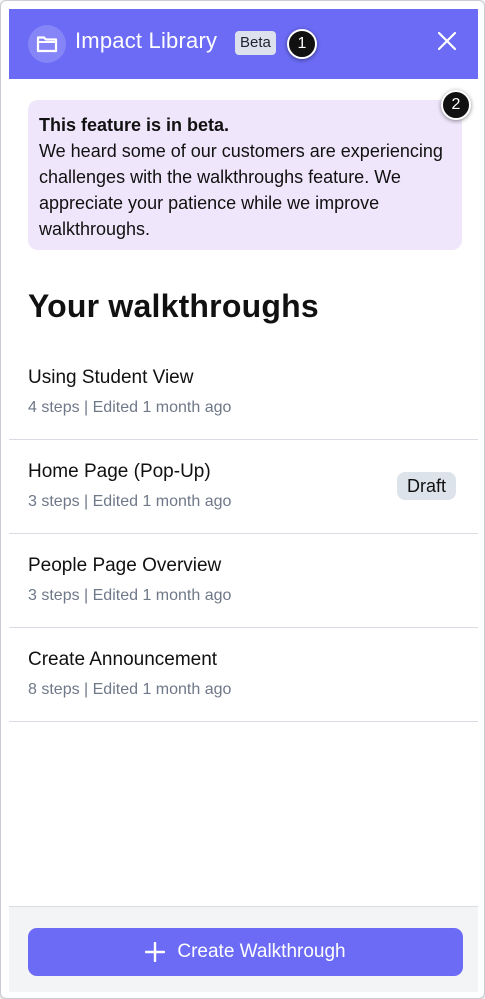  What do you see at coordinates (123, 659) in the screenshot?
I see `walkthrough-title: Create Announcement` at bounding box center [123, 659].